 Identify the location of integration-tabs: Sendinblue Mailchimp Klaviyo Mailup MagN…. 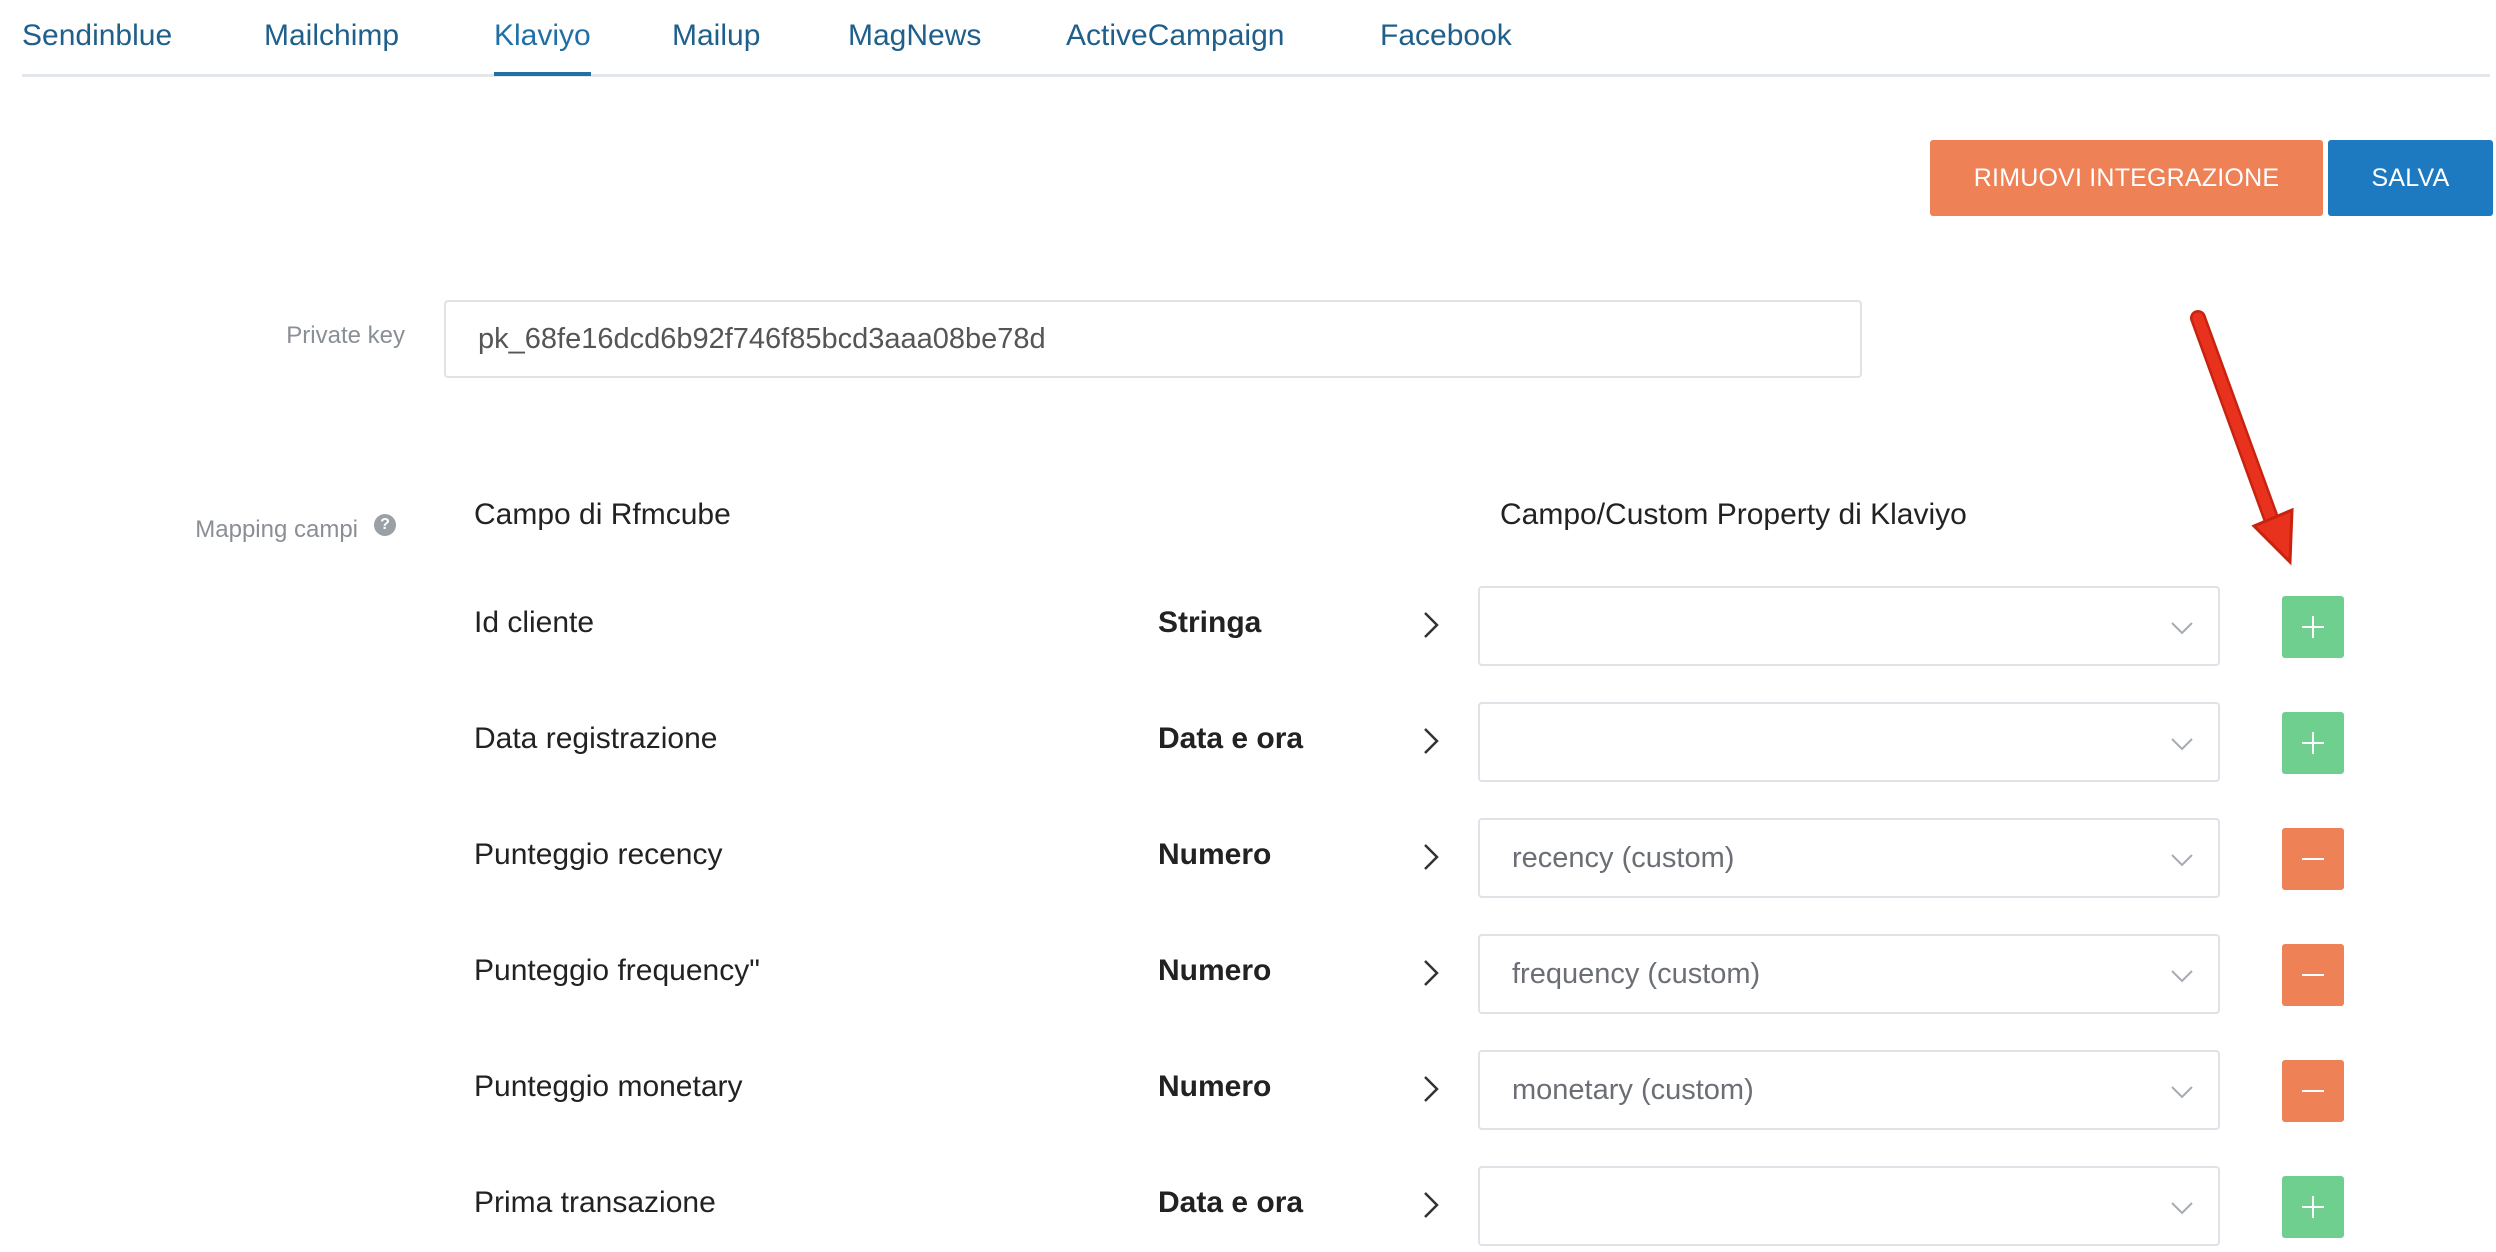
(1256, 38).